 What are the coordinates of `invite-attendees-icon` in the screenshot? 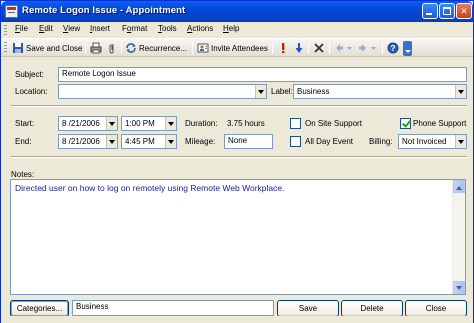 It's located at (203, 48).